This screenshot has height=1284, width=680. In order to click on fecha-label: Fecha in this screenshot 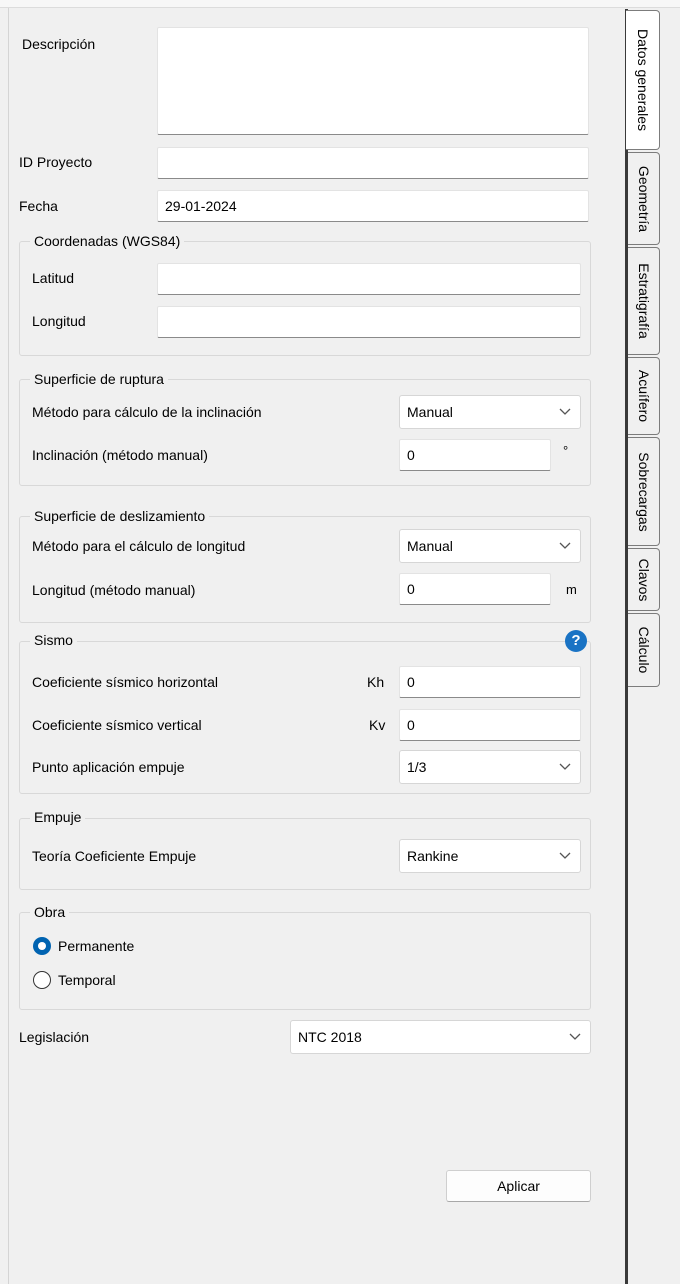, I will do `click(38, 206)`.